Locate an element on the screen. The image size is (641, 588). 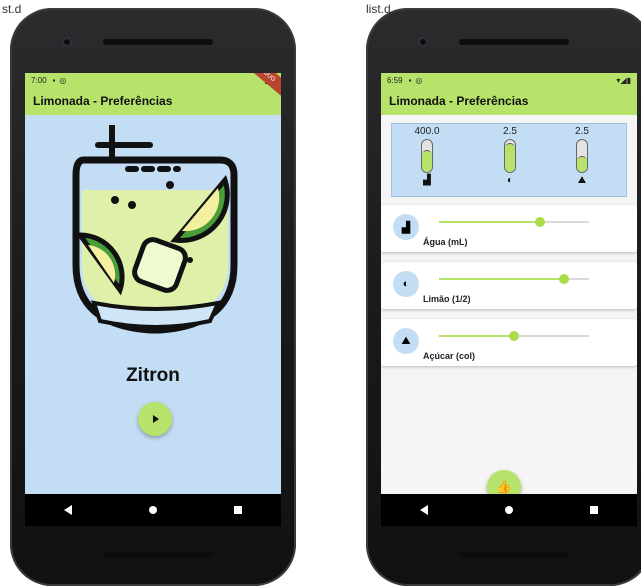
gauge-lemon: 2.5 ◐ is located at coordinates (510, 156).